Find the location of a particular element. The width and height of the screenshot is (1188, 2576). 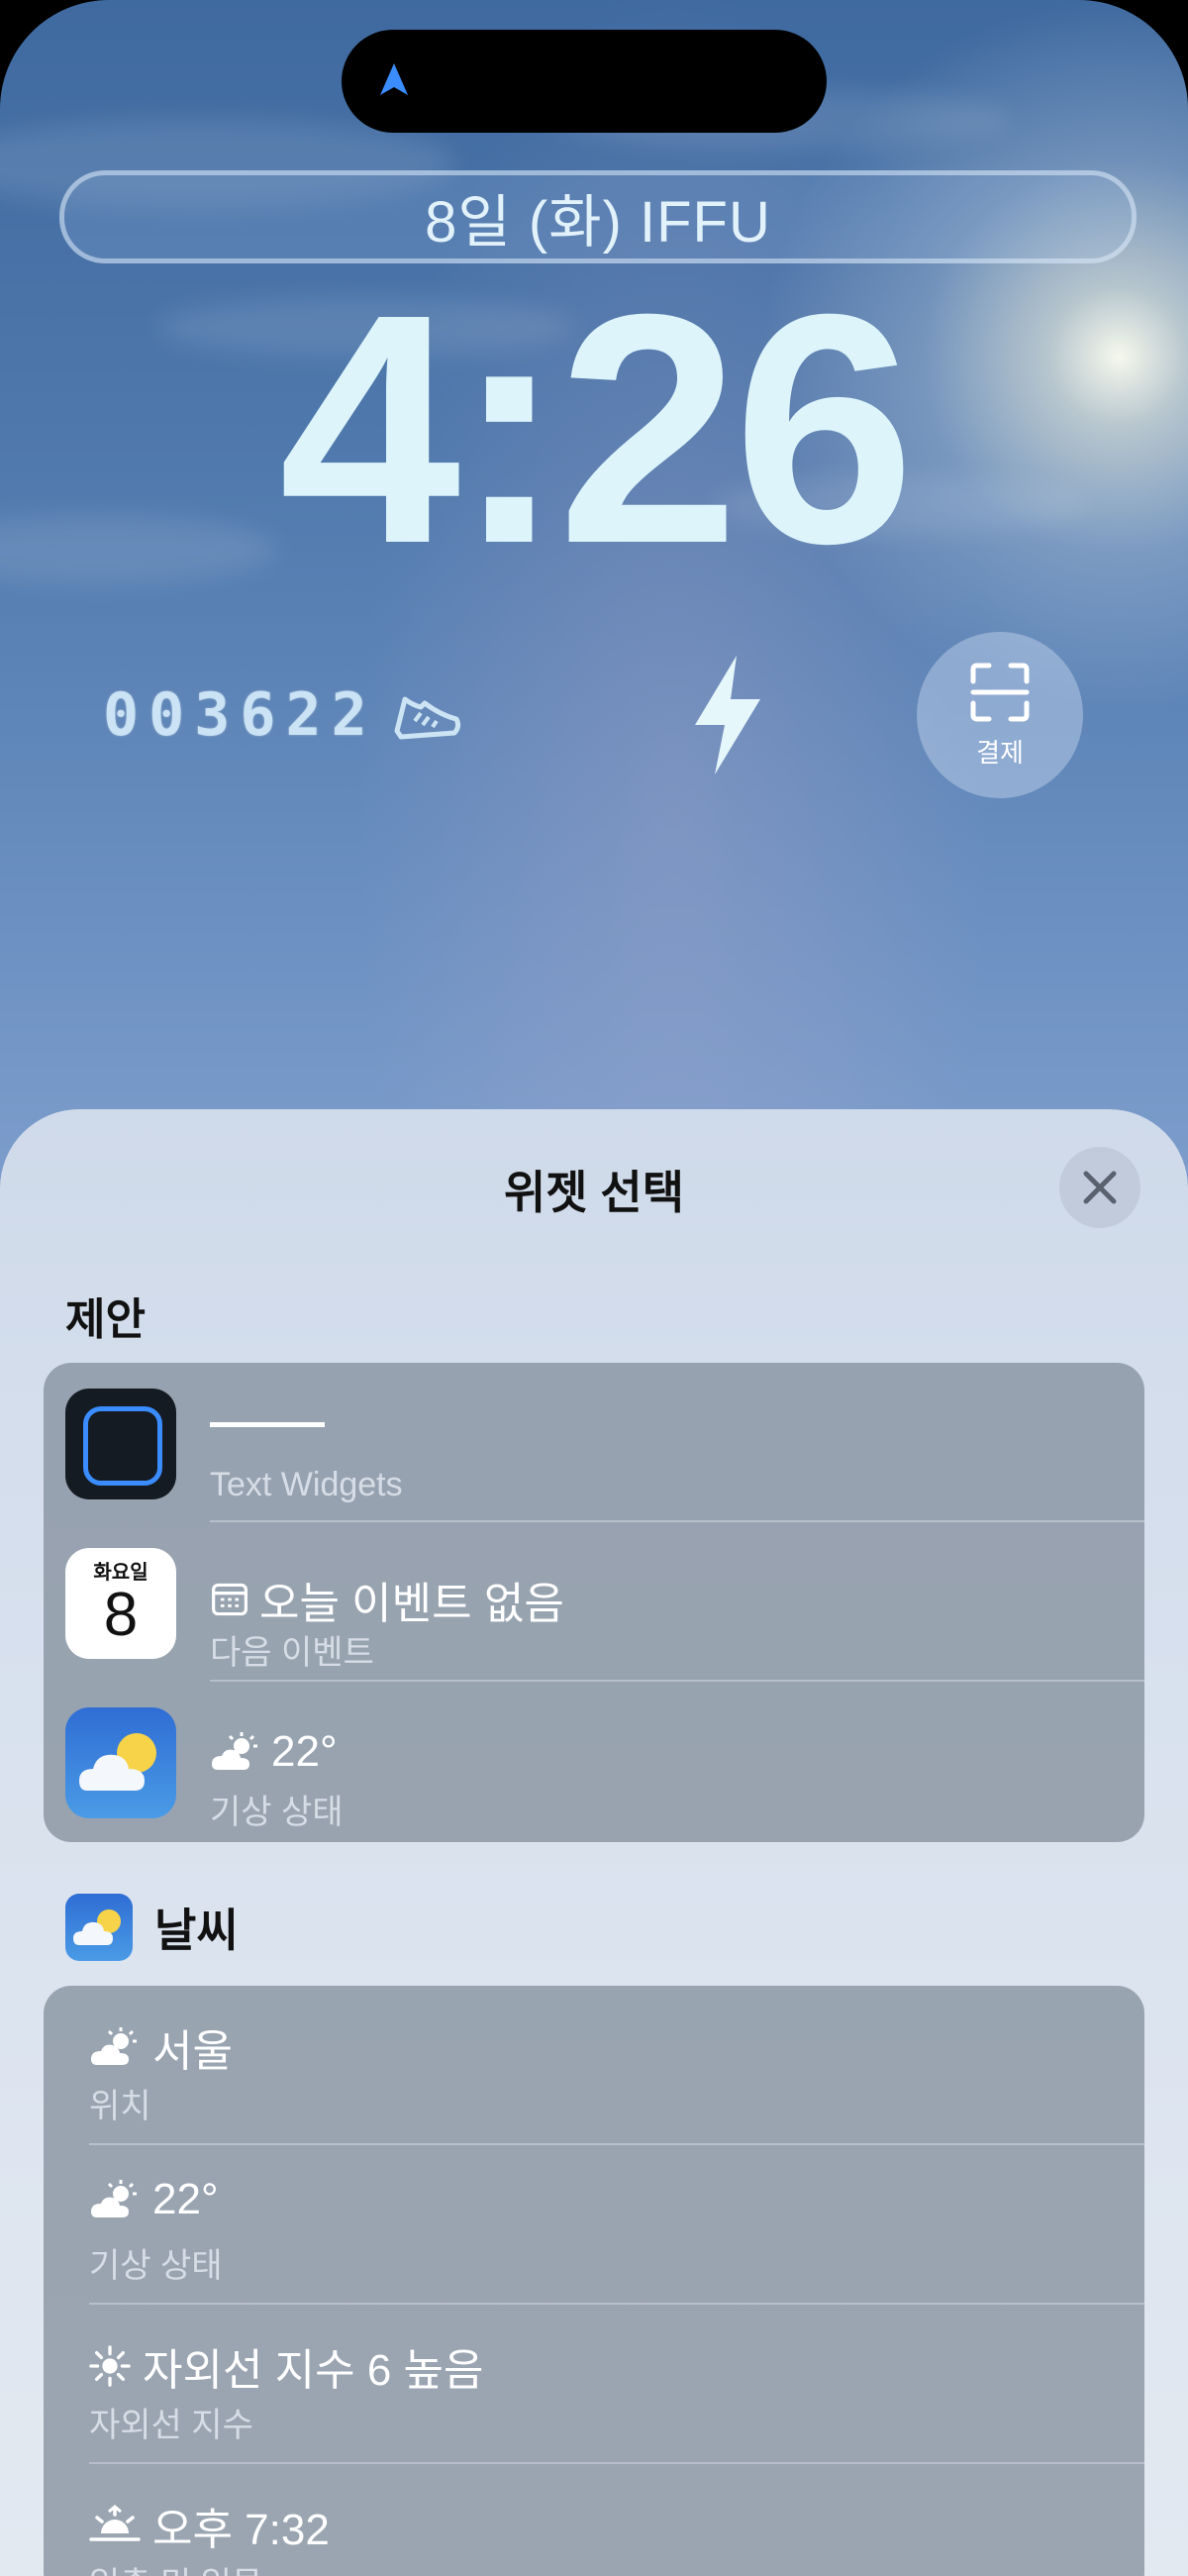

scan-icon is located at coordinates (1000, 692).